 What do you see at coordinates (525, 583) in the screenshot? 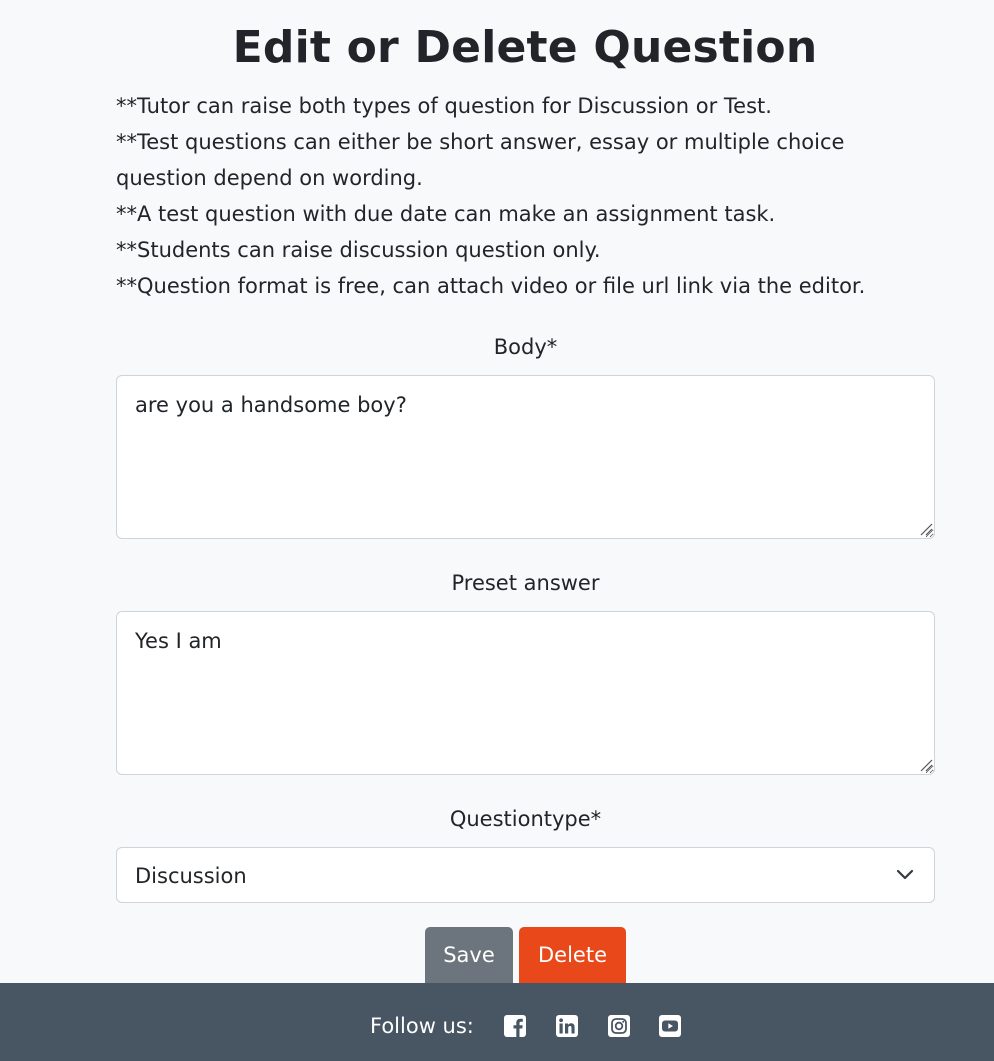
I see `preset-answer-label: Preset answer` at bounding box center [525, 583].